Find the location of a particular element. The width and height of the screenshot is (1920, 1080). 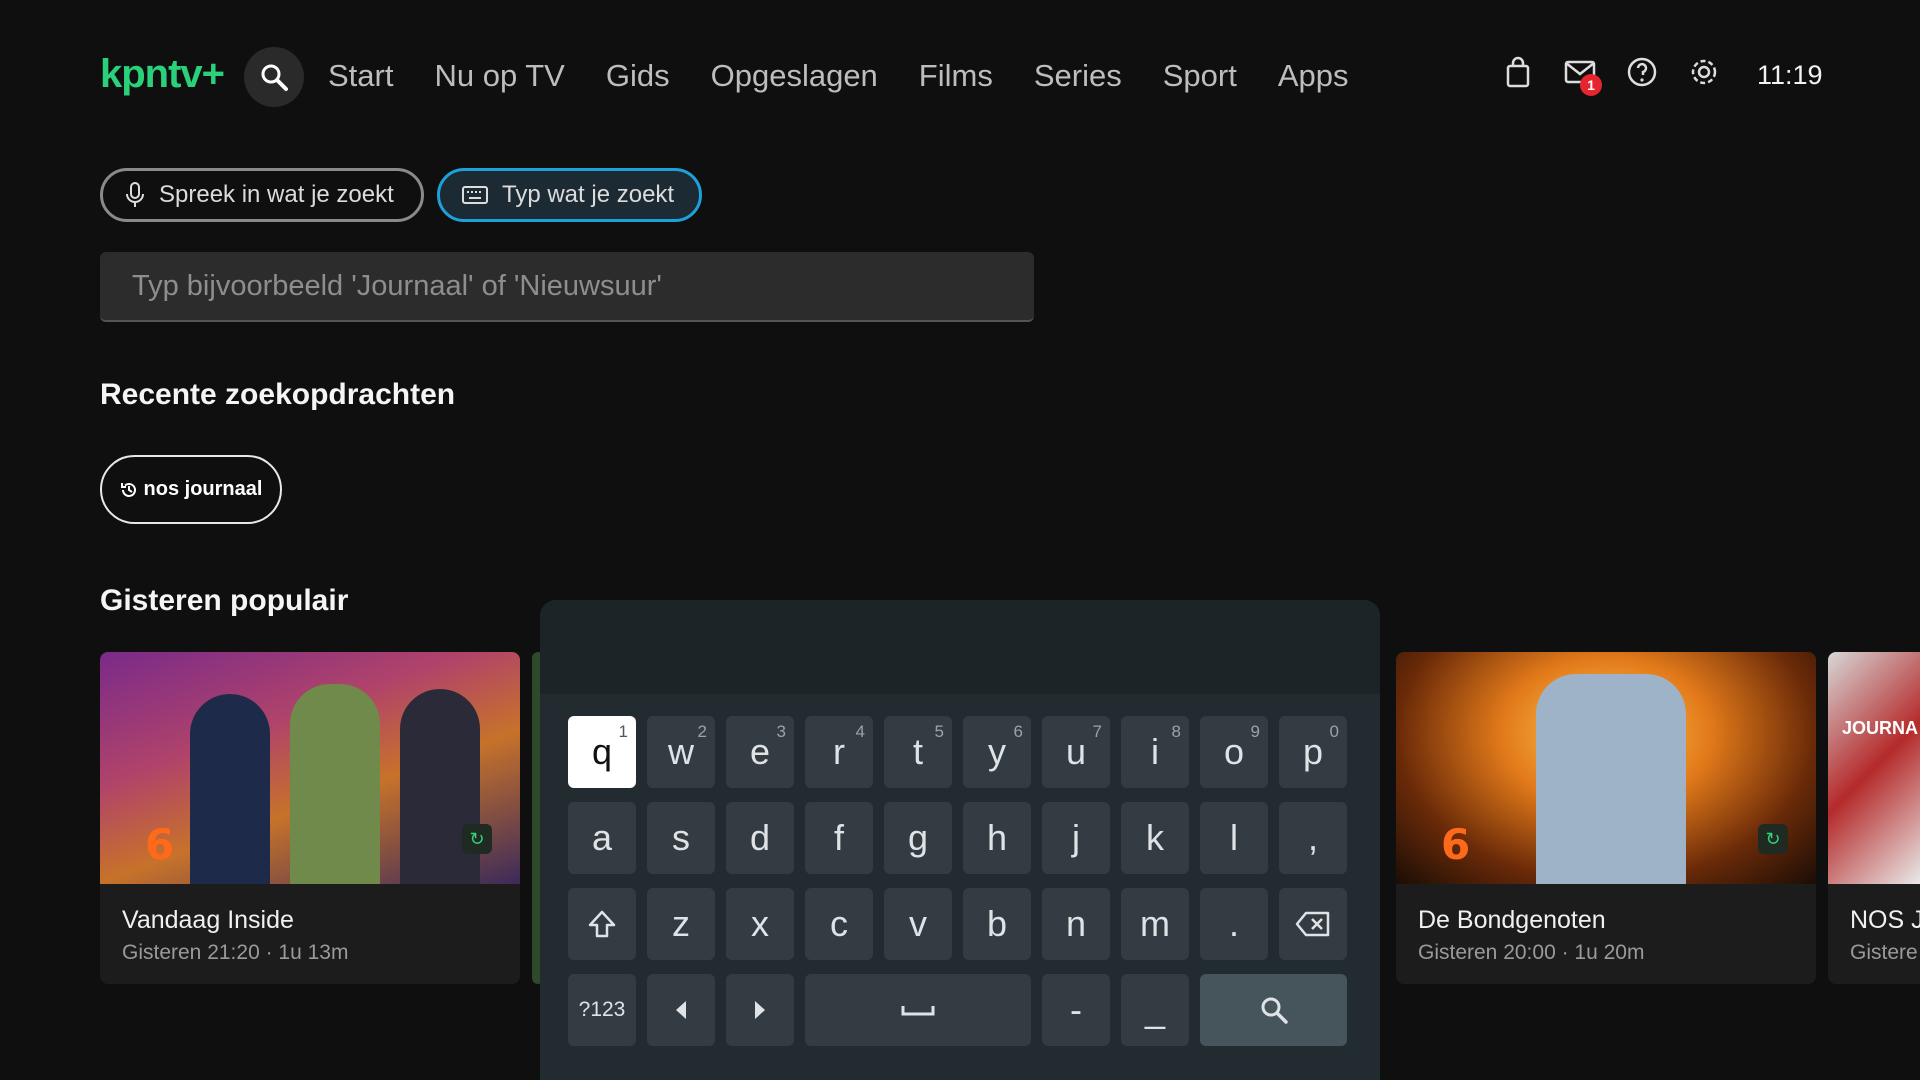

key-r: r4 is located at coordinates (839, 752).